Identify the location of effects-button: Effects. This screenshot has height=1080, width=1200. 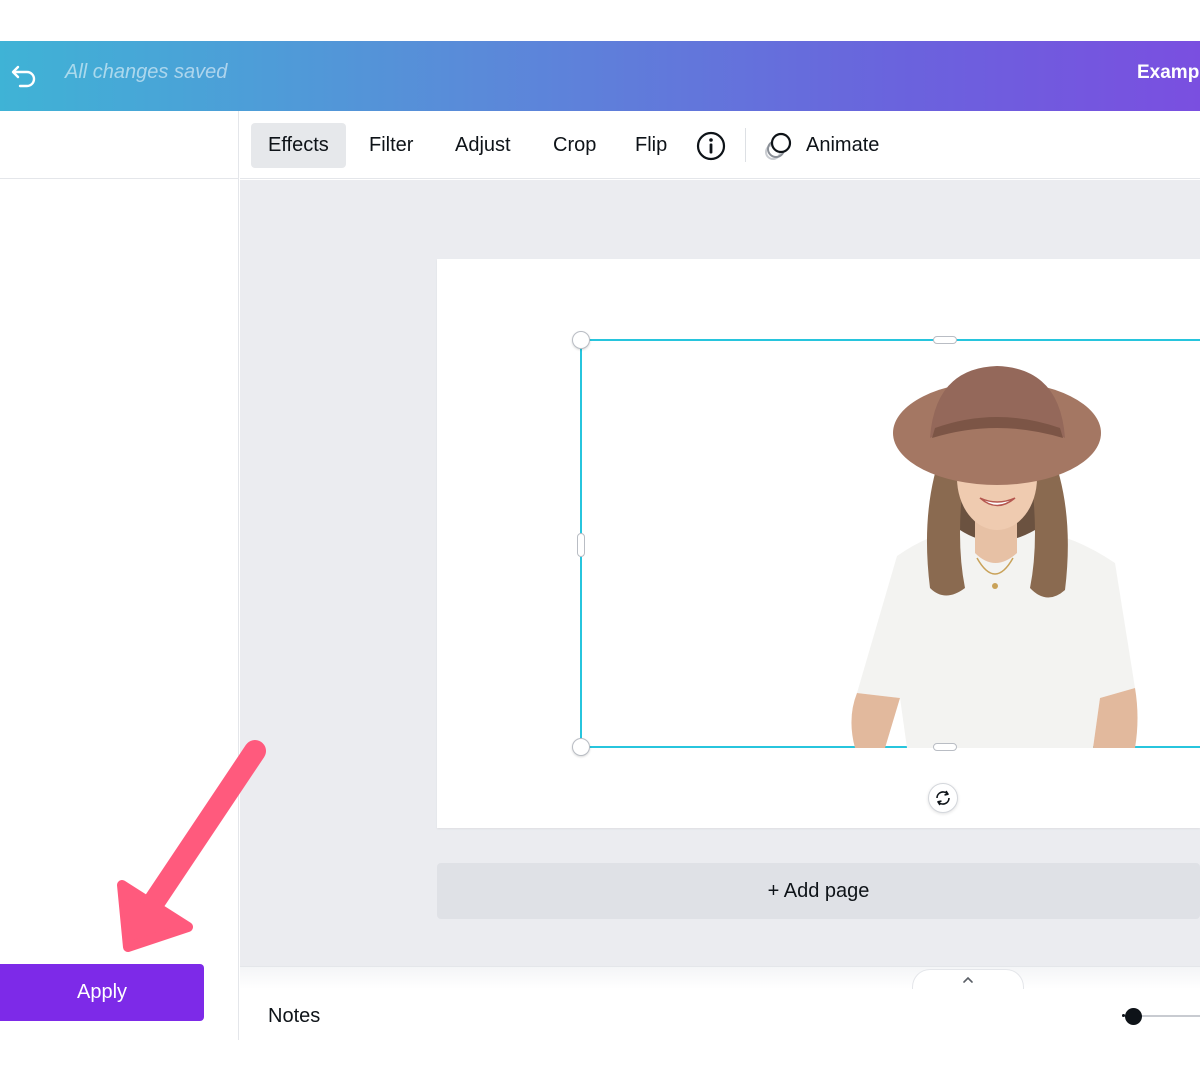
(298, 145).